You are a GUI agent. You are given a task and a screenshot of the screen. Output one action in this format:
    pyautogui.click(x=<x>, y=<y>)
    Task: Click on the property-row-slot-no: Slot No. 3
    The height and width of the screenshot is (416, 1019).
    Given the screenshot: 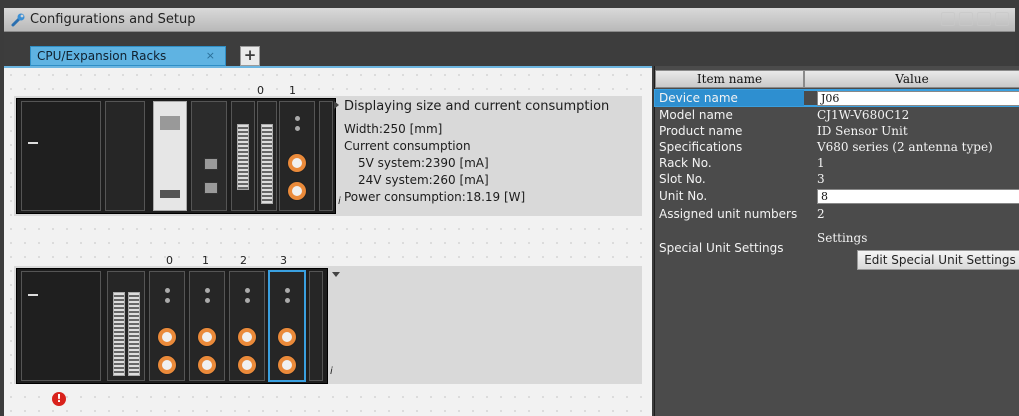 What is the action you would take?
    pyautogui.click(x=837, y=179)
    